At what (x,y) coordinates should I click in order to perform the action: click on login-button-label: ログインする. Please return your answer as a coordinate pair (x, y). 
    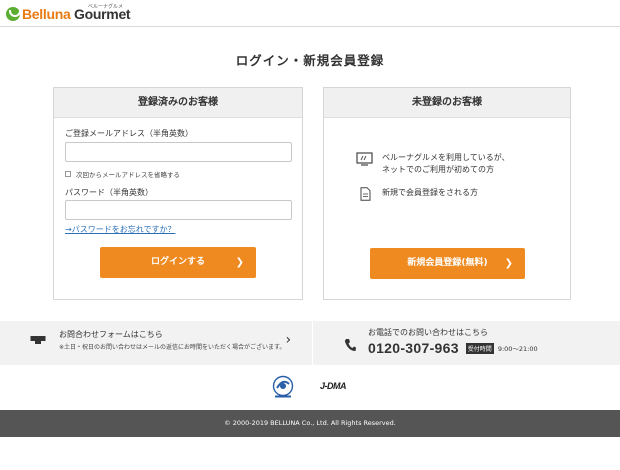
    Looking at the image, I should click on (177, 262).